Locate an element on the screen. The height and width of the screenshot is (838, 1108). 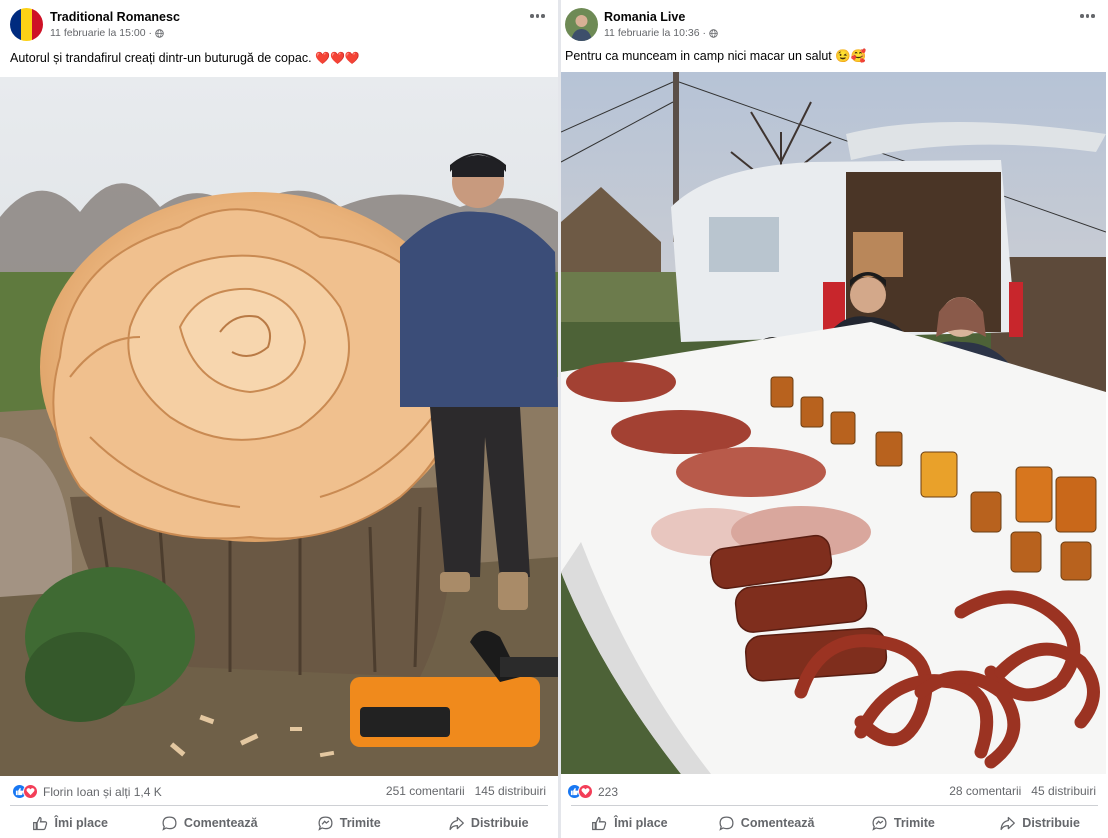
engagement-counts: 251 comentarii 145 distribuiri is located at coordinates (466, 791).